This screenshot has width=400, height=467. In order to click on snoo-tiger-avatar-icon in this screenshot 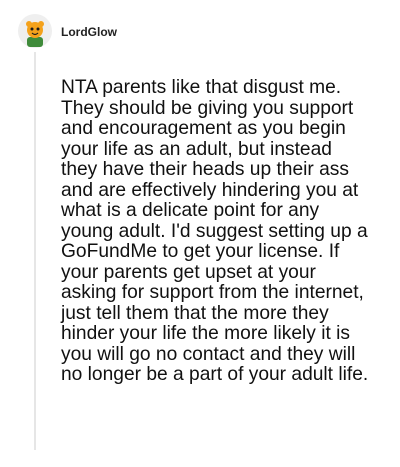, I will do `click(35, 31)`.